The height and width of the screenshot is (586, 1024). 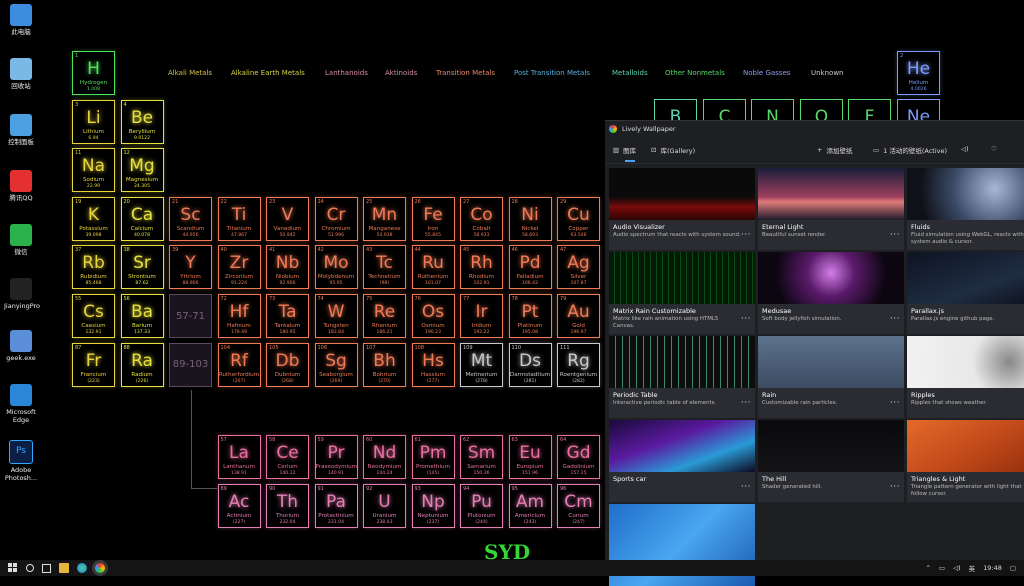 I want to click on notification-icon: ▢, so click(x=1013, y=568).